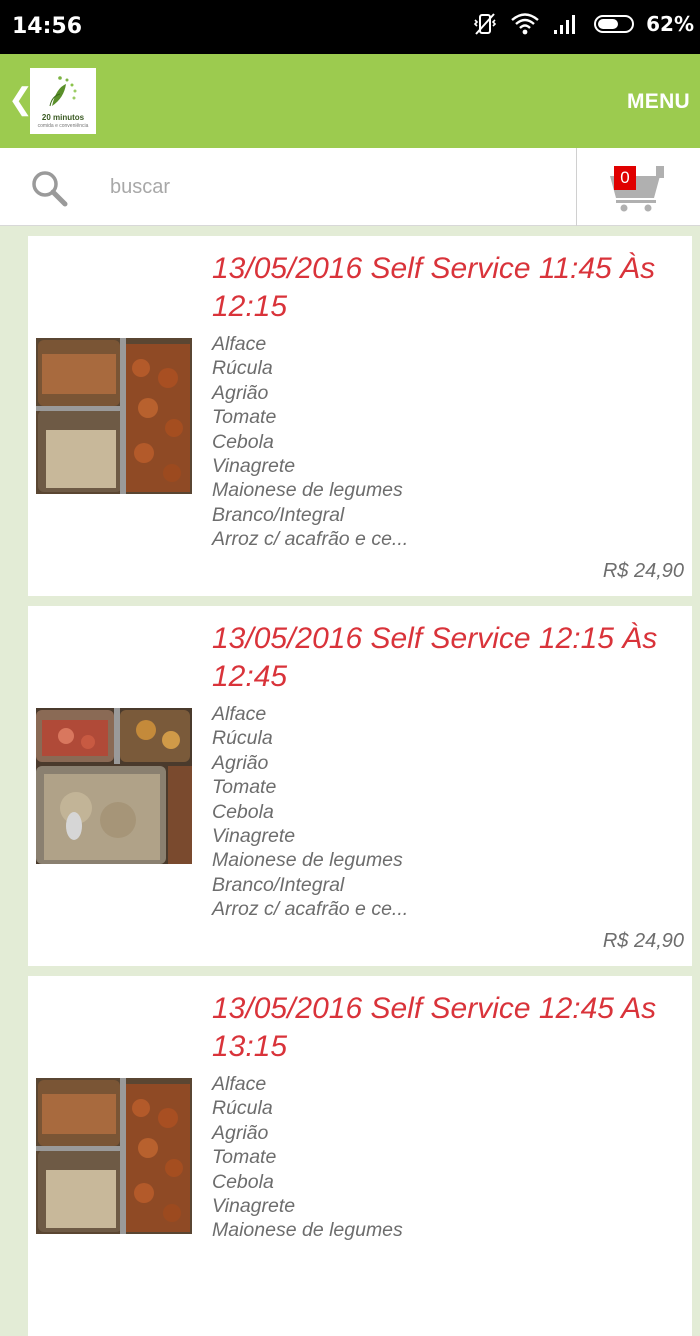 Image resolution: width=700 pixels, height=1336 pixels. I want to click on battery-level, so click(608, 24).